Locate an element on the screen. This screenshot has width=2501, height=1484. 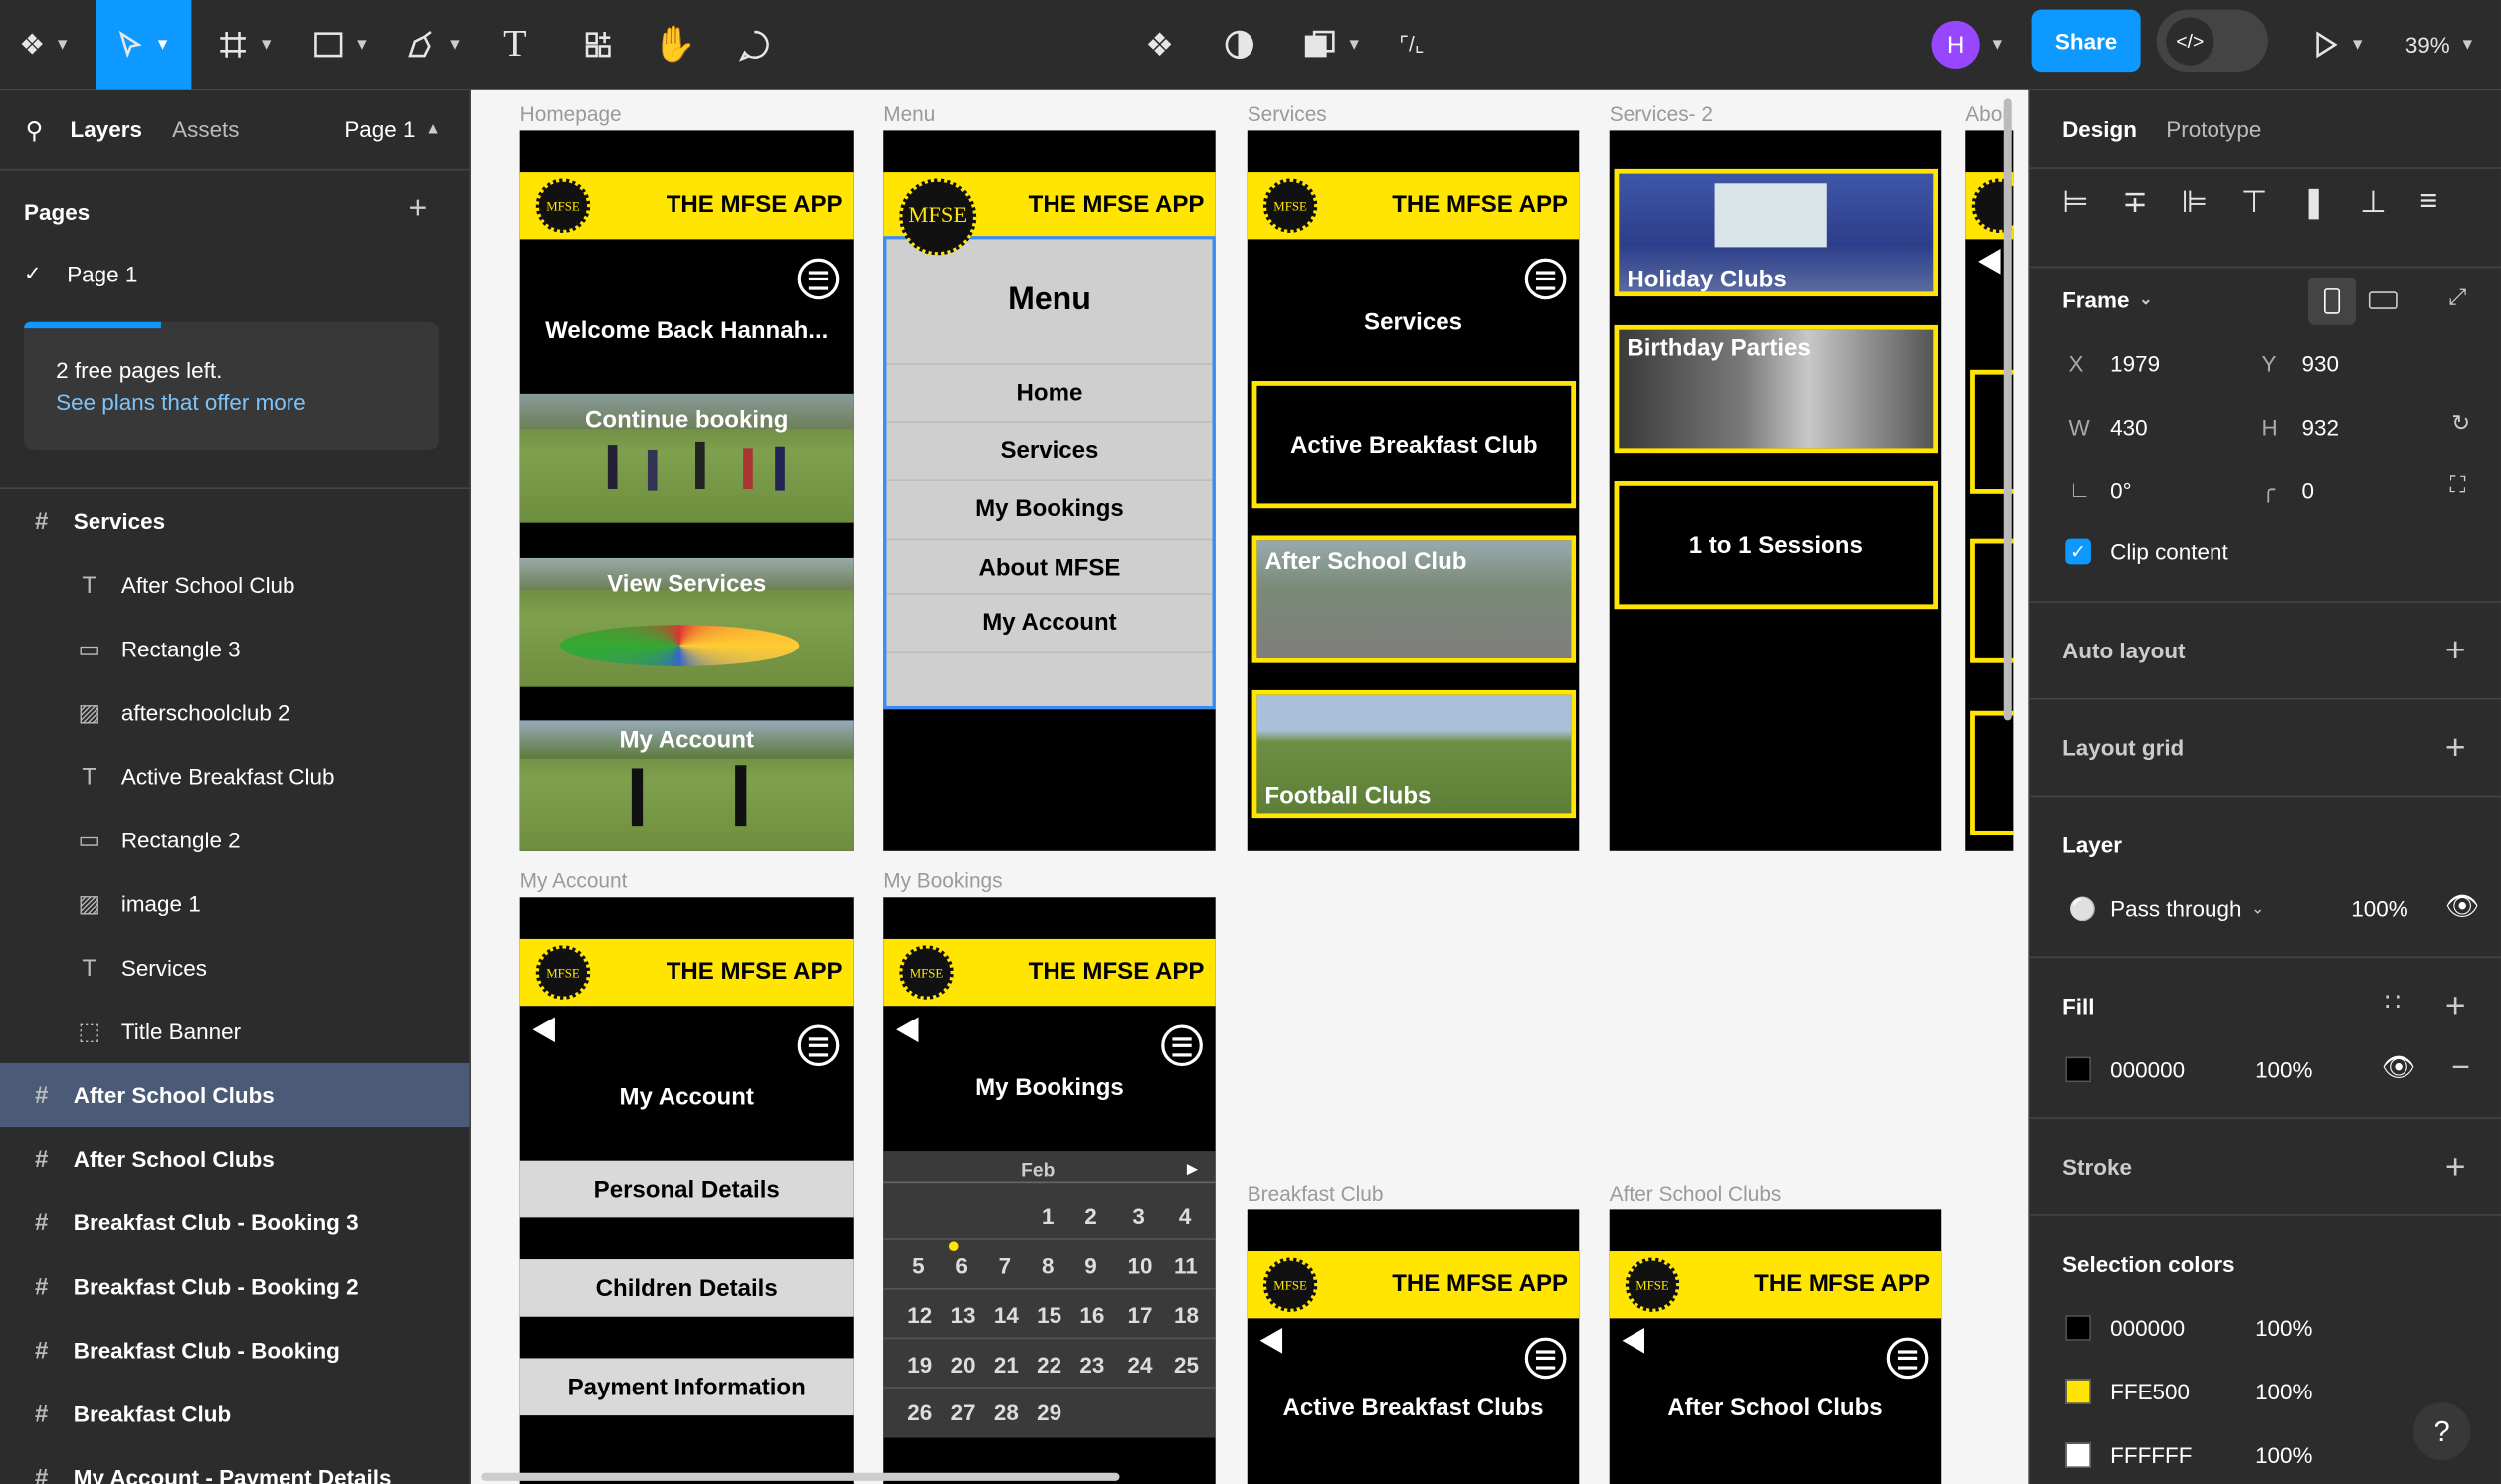
blend-mode-select: Pass through ⌄ is located at coordinates (2187, 909).